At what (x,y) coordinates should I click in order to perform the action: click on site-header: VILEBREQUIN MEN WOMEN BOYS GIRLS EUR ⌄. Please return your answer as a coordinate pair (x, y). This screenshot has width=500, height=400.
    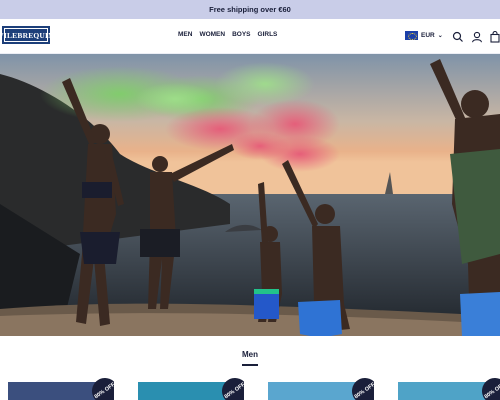
    Looking at the image, I should click on (250, 36).